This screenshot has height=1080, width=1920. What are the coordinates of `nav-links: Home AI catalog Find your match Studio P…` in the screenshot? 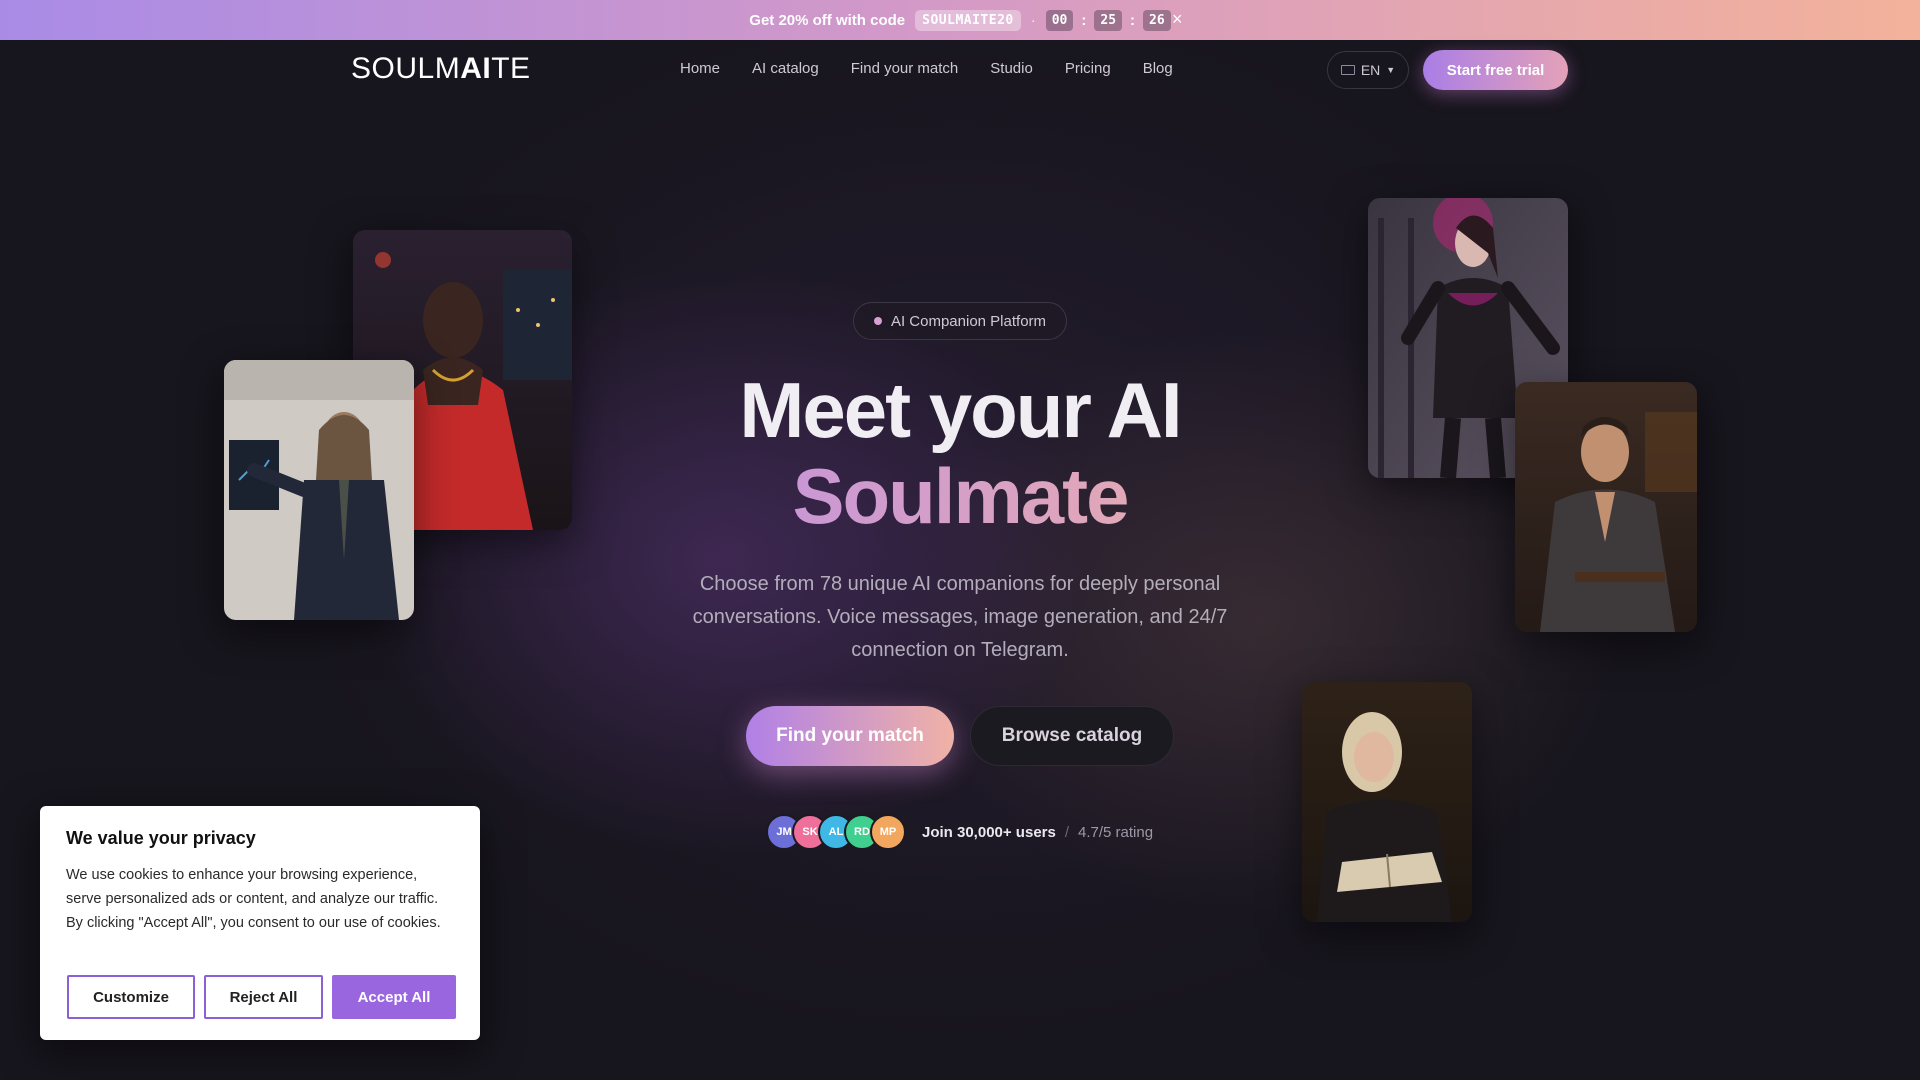 It's located at (926, 68).